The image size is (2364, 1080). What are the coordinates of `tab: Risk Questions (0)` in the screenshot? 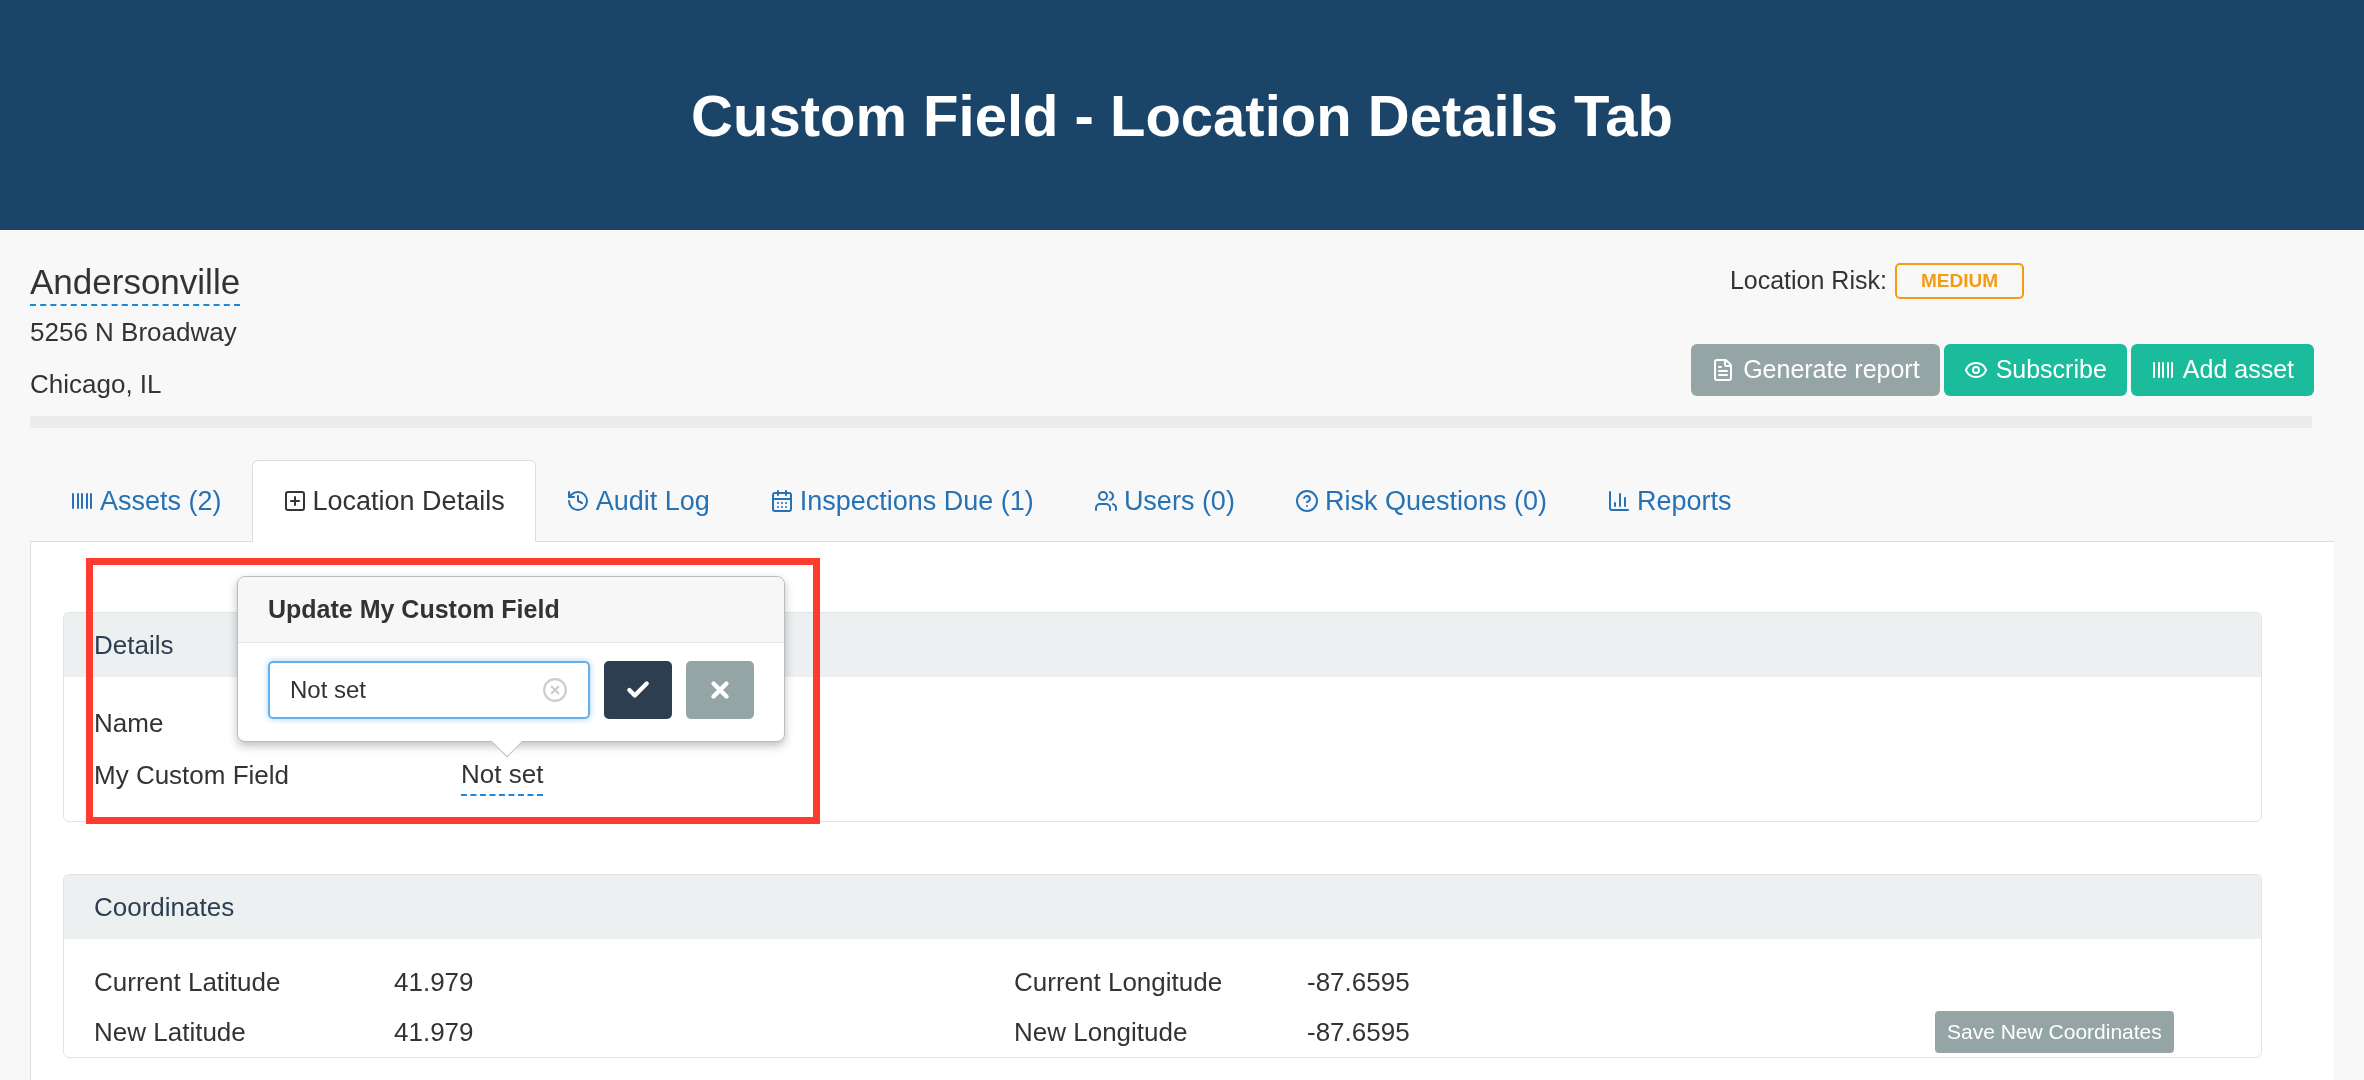 It's located at (1420, 501).